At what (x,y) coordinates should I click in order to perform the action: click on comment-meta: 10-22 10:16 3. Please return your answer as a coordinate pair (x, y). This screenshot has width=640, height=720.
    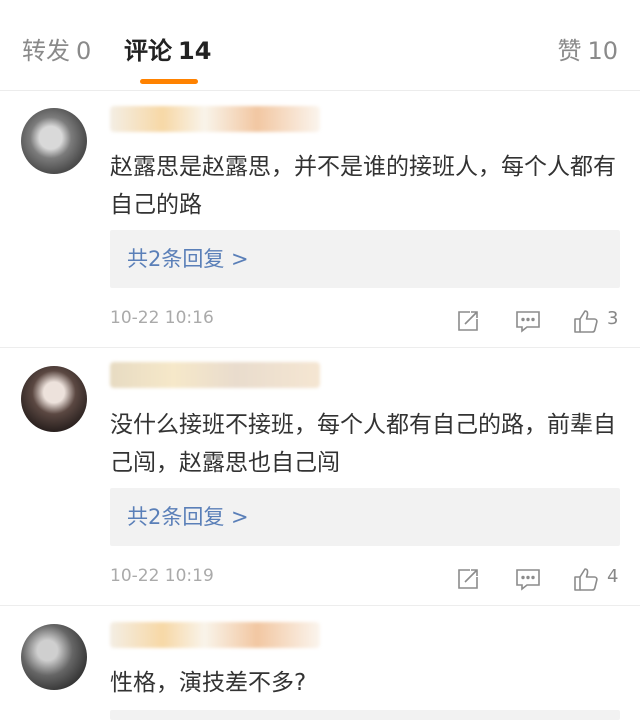
    Looking at the image, I should click on (365, 321).